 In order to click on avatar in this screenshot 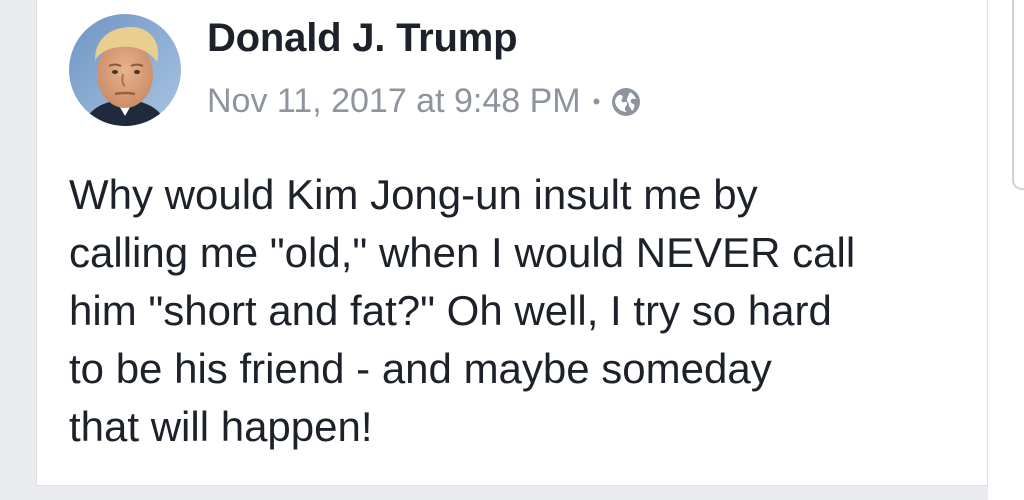, I will do `click(125, 70)`.